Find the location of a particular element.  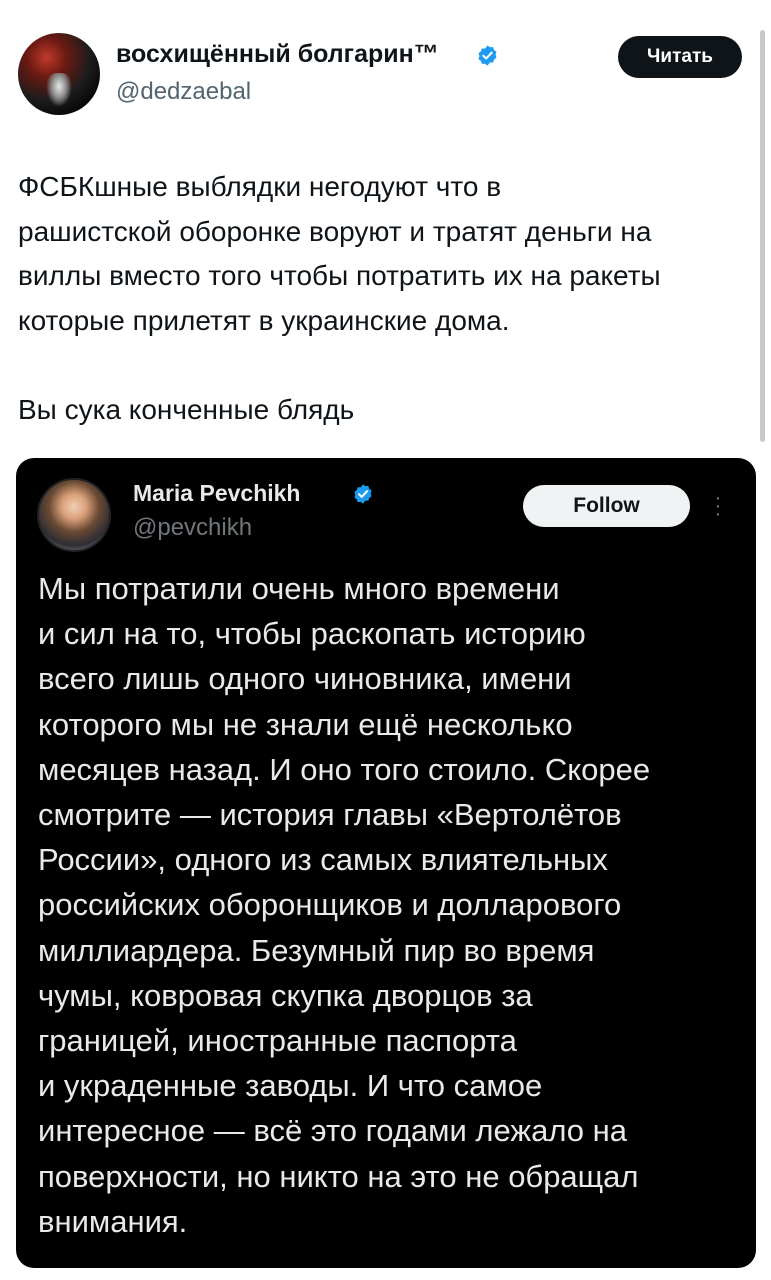

scrollbar is located at coordinates (762, 236).